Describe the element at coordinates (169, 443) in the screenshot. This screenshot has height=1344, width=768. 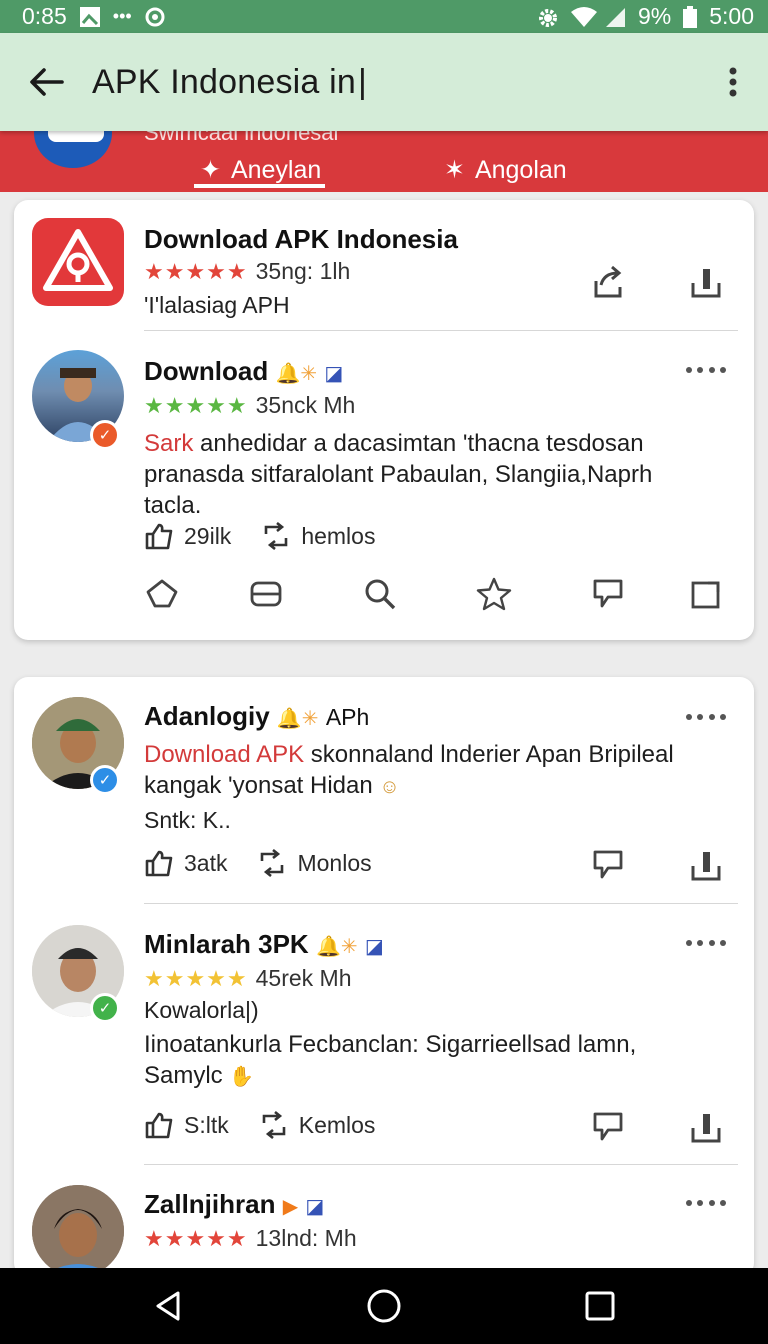
I see `post-highlight: Sark` at that location.